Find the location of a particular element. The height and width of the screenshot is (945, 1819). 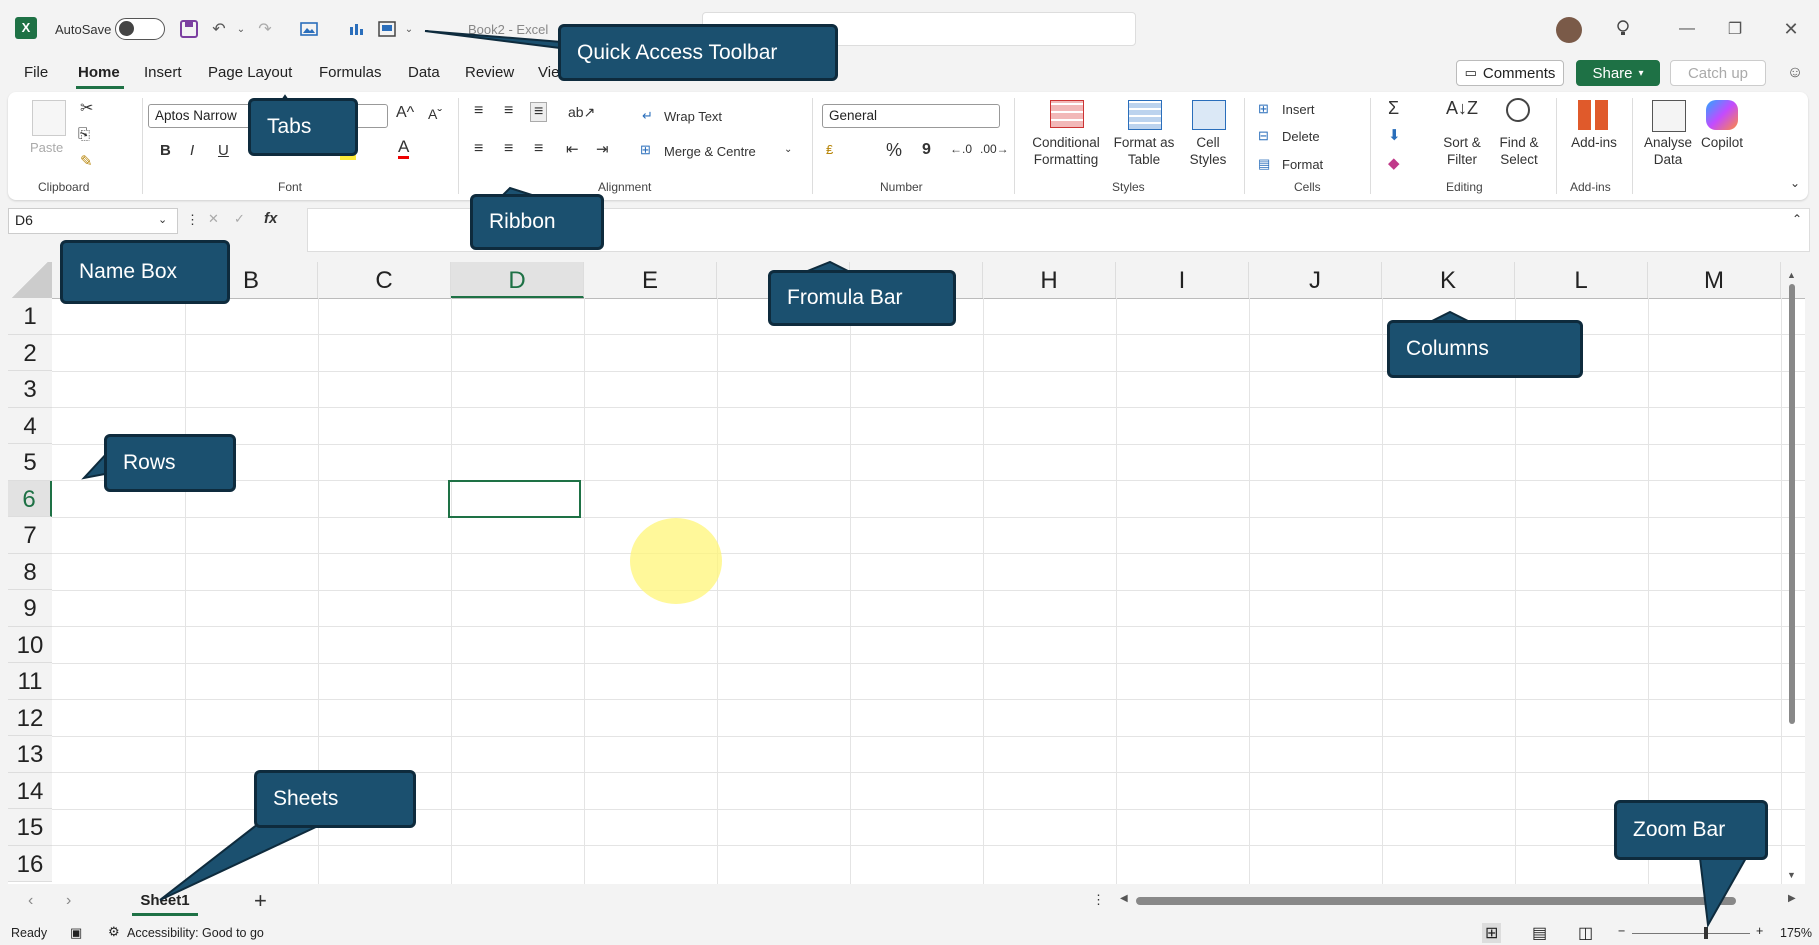

callout-formula-bar: Fromula Bar is located at coordinates (862, 298).